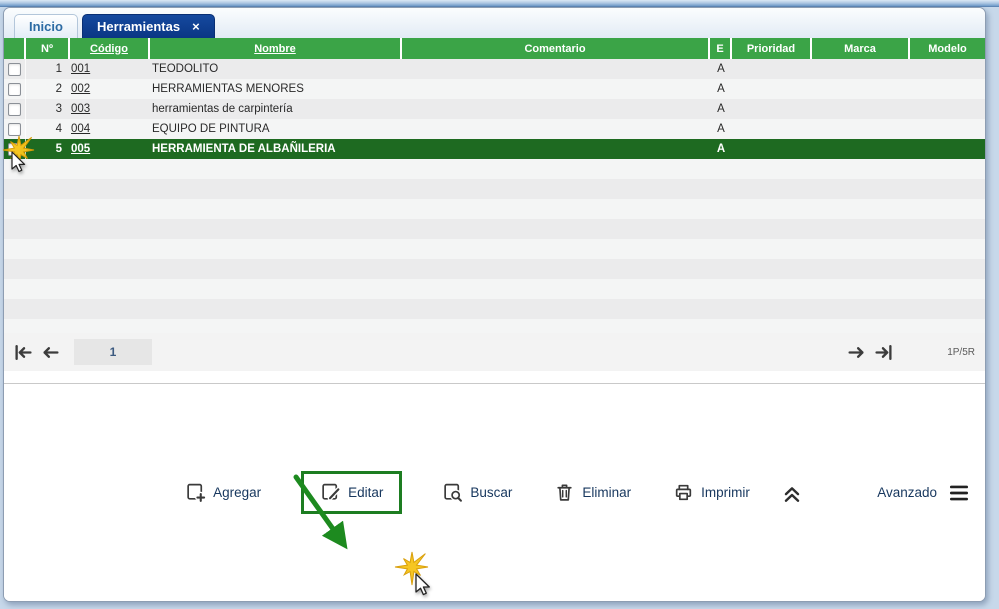 Image resolution: width=999 pixels, height=609 pixels. I want to click on collapse-toolbar-button, so click(792, 493).